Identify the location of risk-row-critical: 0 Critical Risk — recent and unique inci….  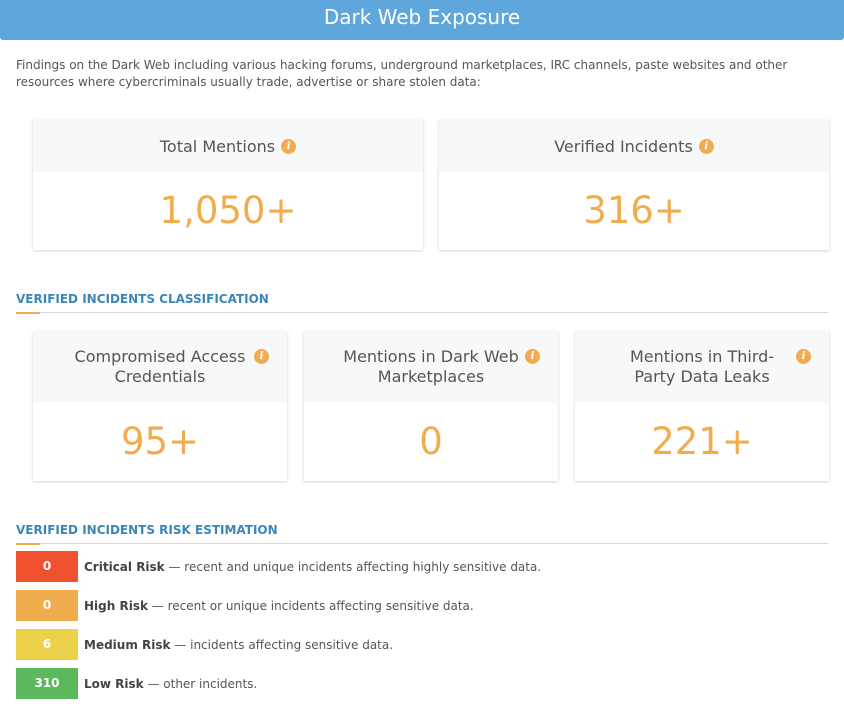
(278, 566).